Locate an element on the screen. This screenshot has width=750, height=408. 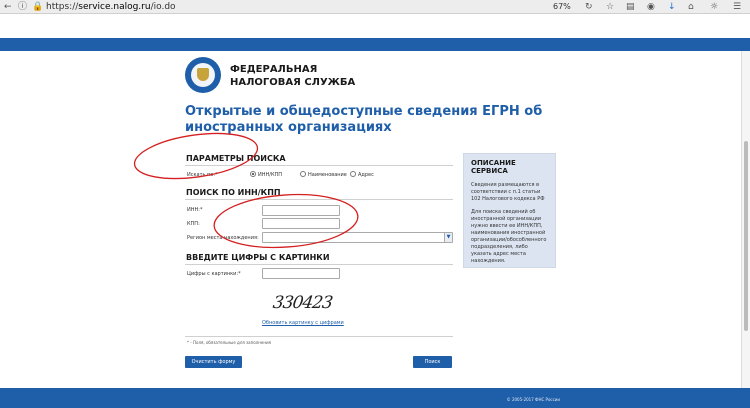
copyright-text: © 2005-2017 ФНС России is located at coordinates (533, 399).